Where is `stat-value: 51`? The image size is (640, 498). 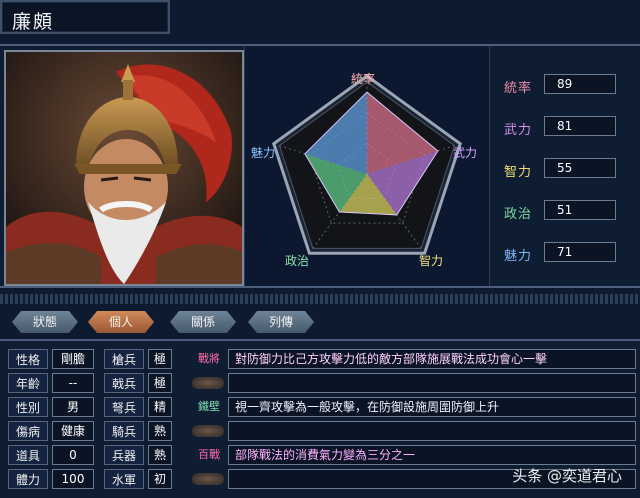 stat-value: 51 is located at coordinates (580, 210).